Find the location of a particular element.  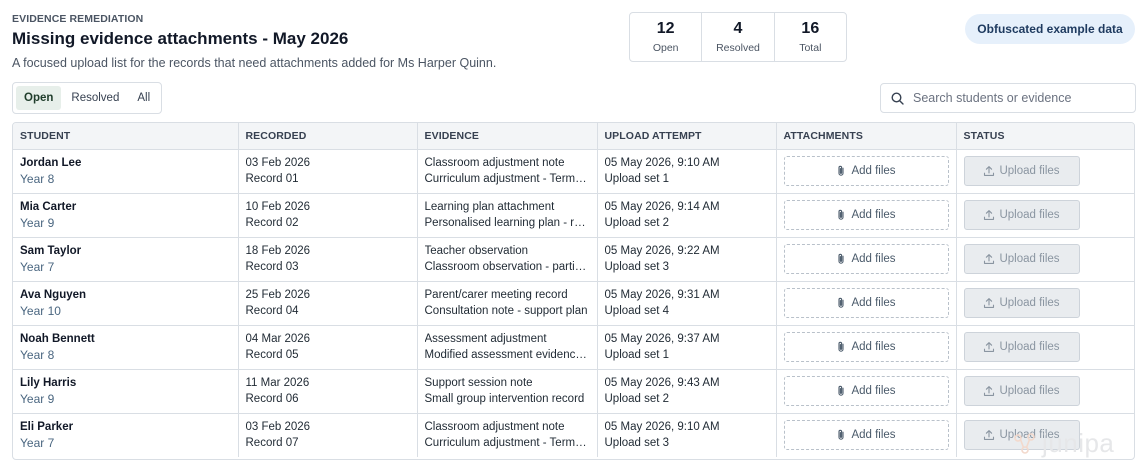

stat-resolved: 4 Resolved is located at coordinates (738, 37).